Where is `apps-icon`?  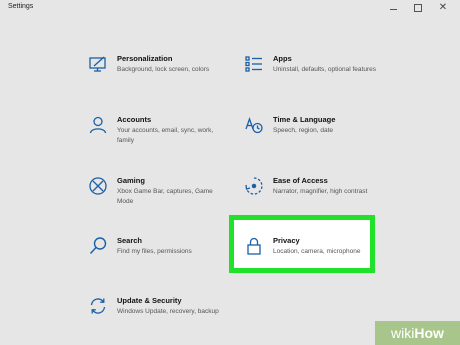 apps-icon is located at coordinates (254, 64).